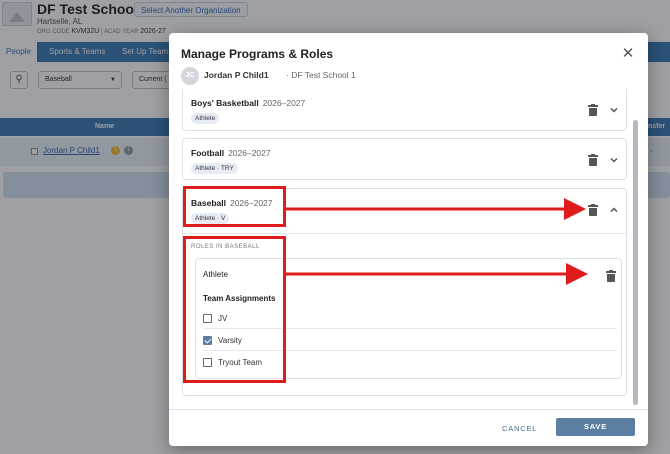 Image resolution: width=670 pixels, height=454 pixels. What do you see at coordinates (234, 206) in the screenshot?
I see `annotation-box-baseball-program` at bounding box center [234, 206].